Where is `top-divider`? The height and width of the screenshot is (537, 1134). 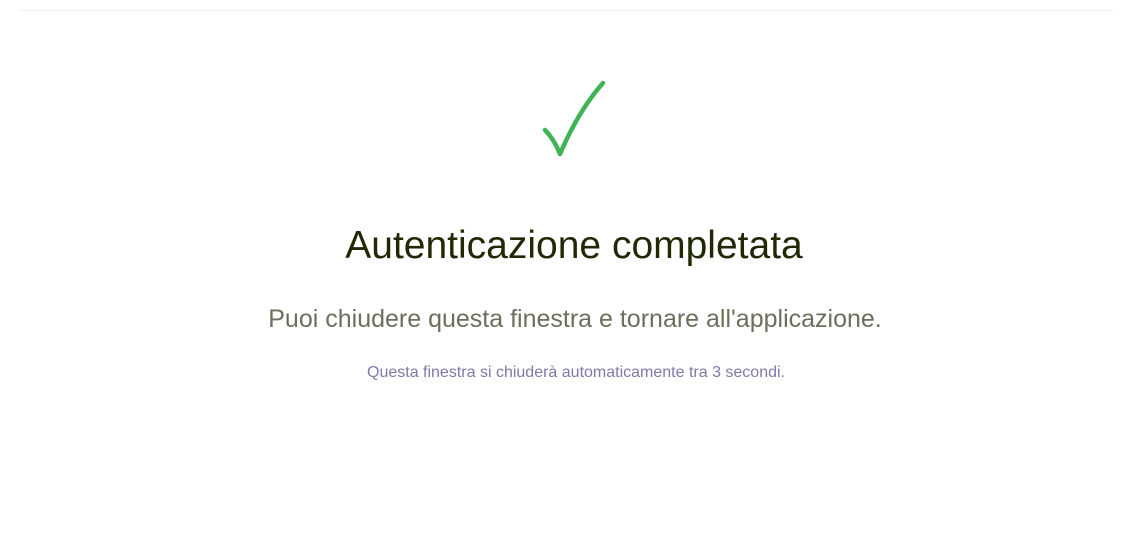 top-divider is located at coordinates (567, 10).